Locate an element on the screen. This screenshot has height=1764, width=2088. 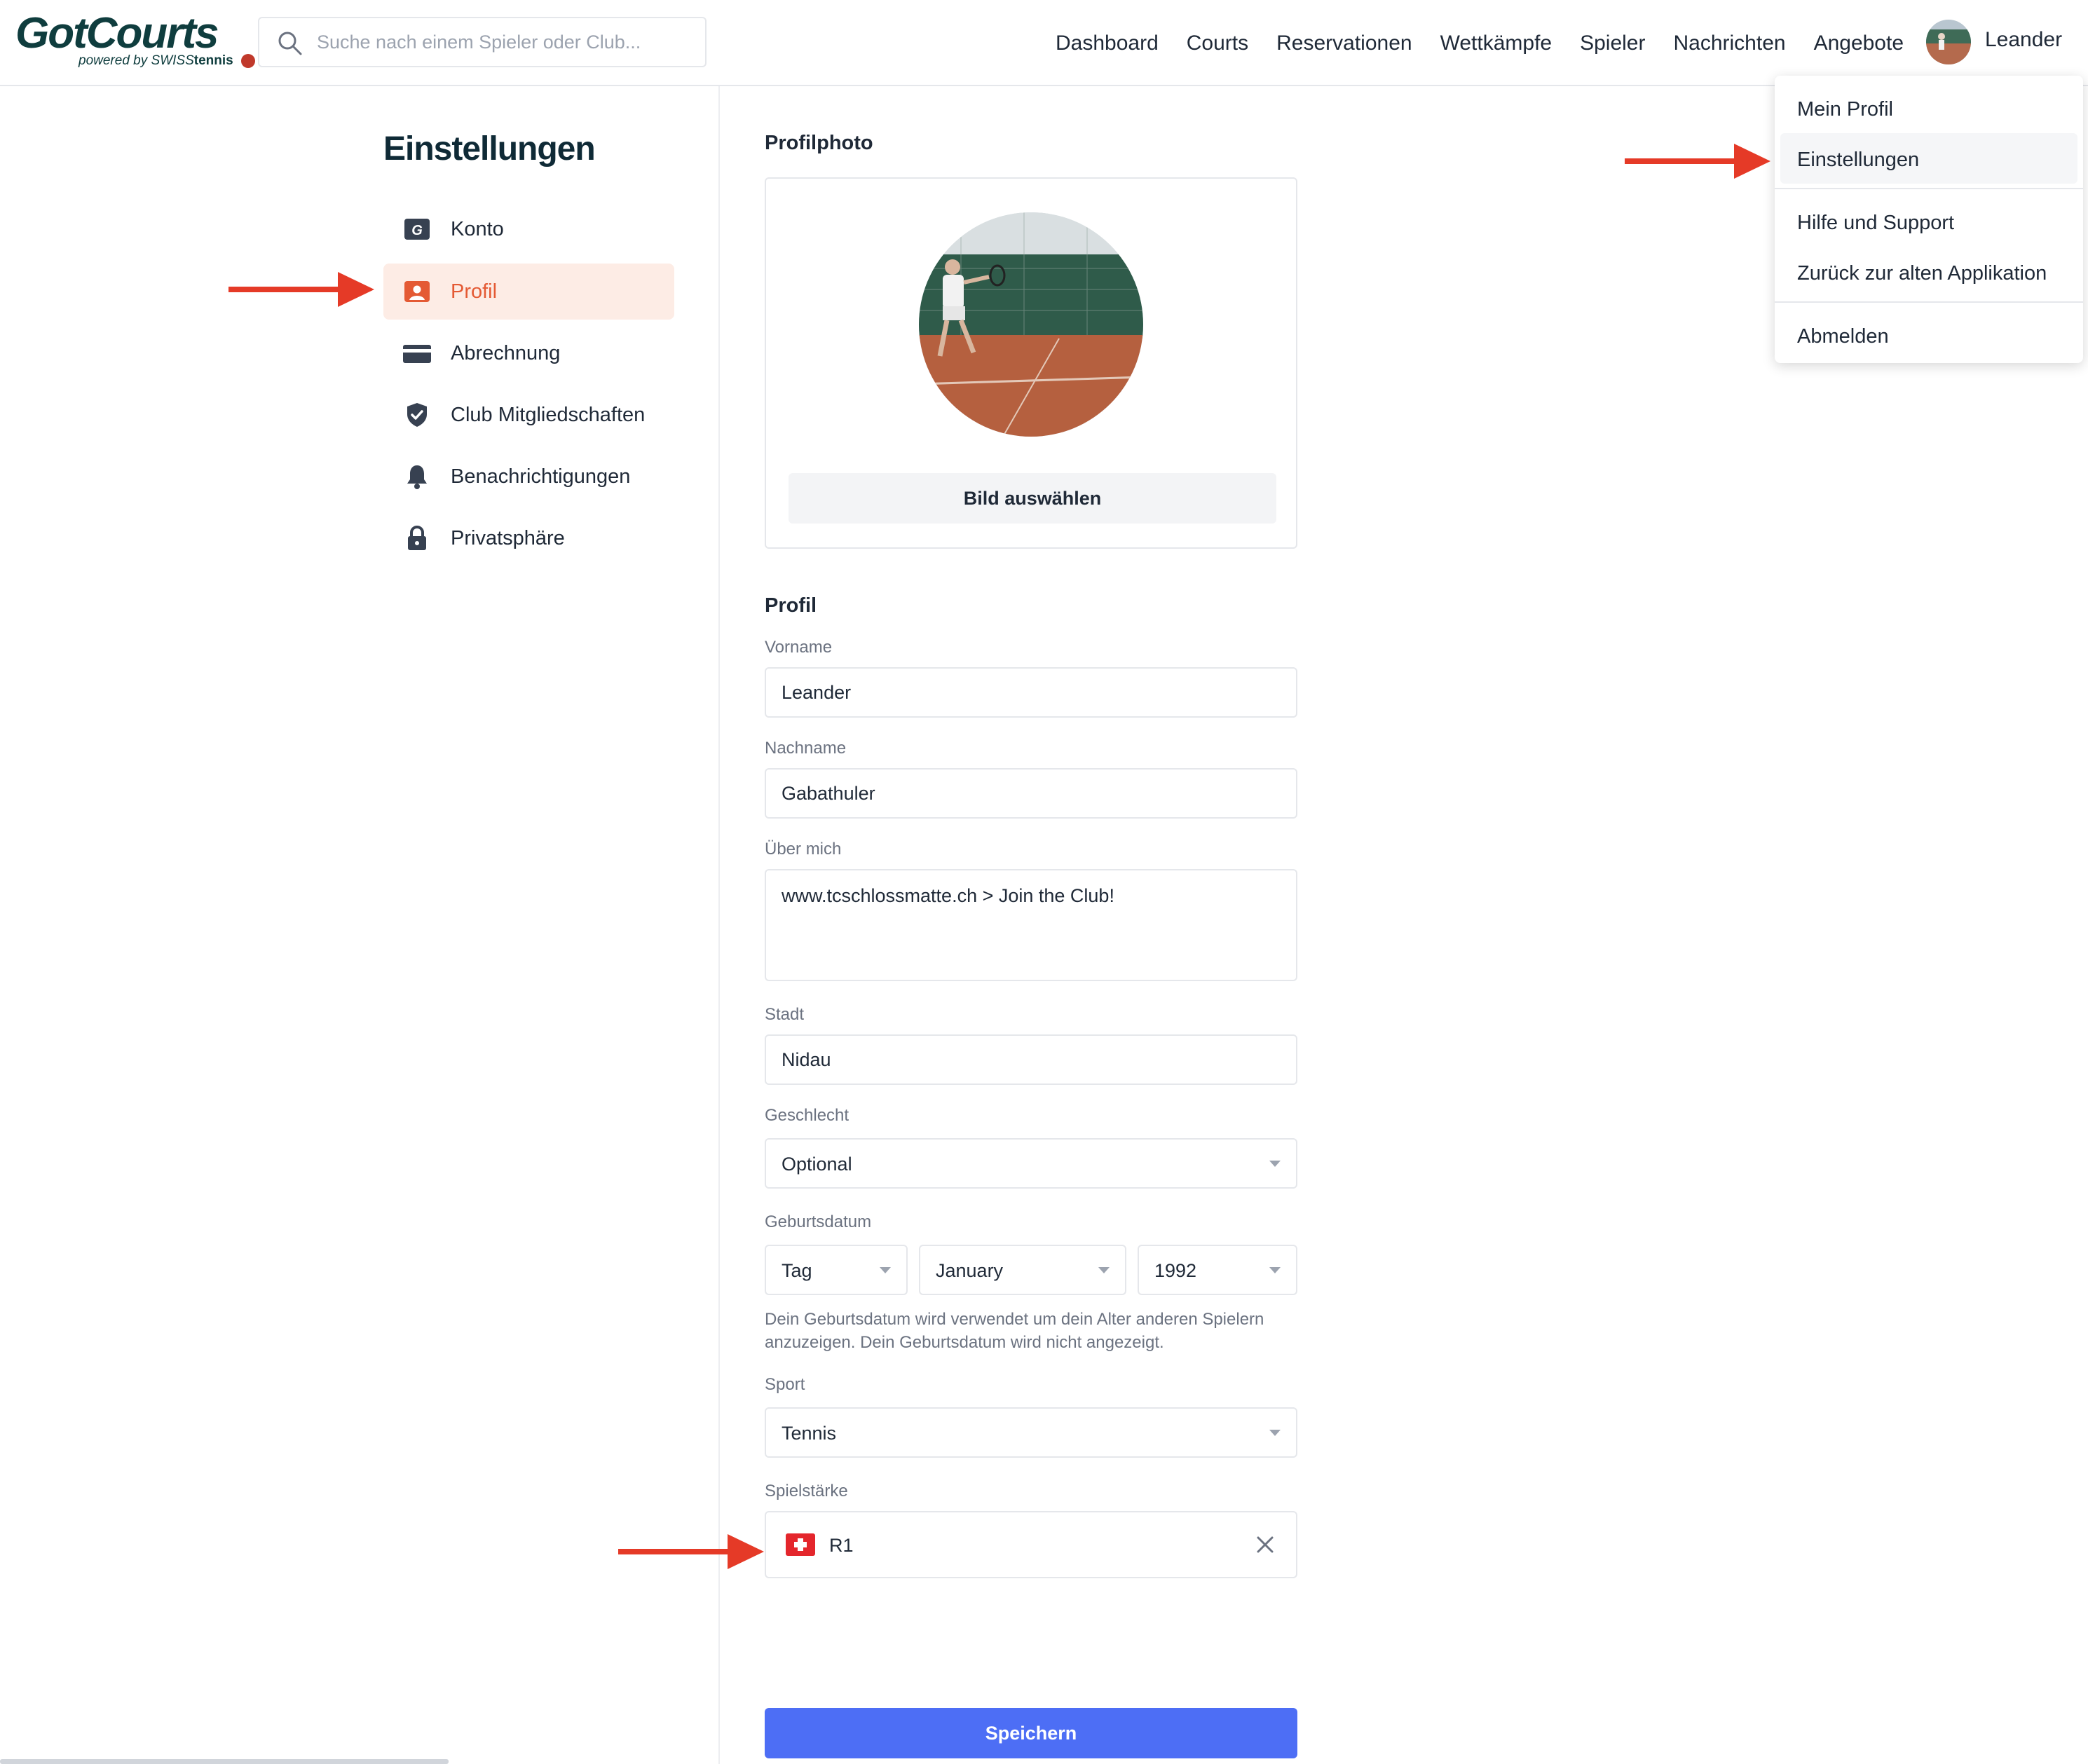
about-textarea: www.tcschlossmatte.ch > Join the Club! is located at coordinates (1031, 925).